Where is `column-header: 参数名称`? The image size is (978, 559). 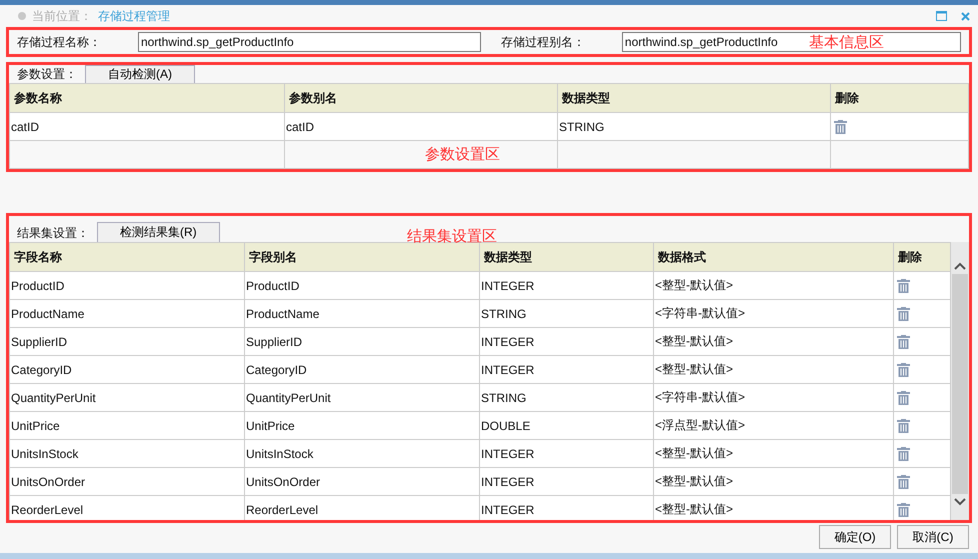 column-header: 参数名称 is located at coordinates (147, 98).